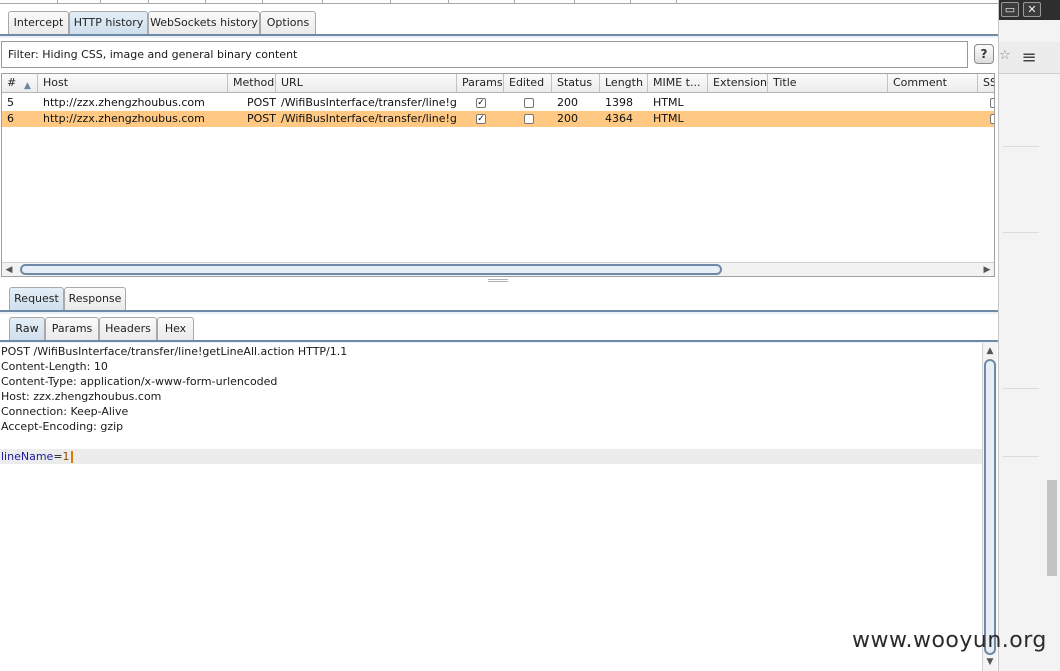 This screenshot has height=671, width=1060. Describe the element at coordinates (499, 2) in the screenshot. I see `top-tab-strip` at that location.